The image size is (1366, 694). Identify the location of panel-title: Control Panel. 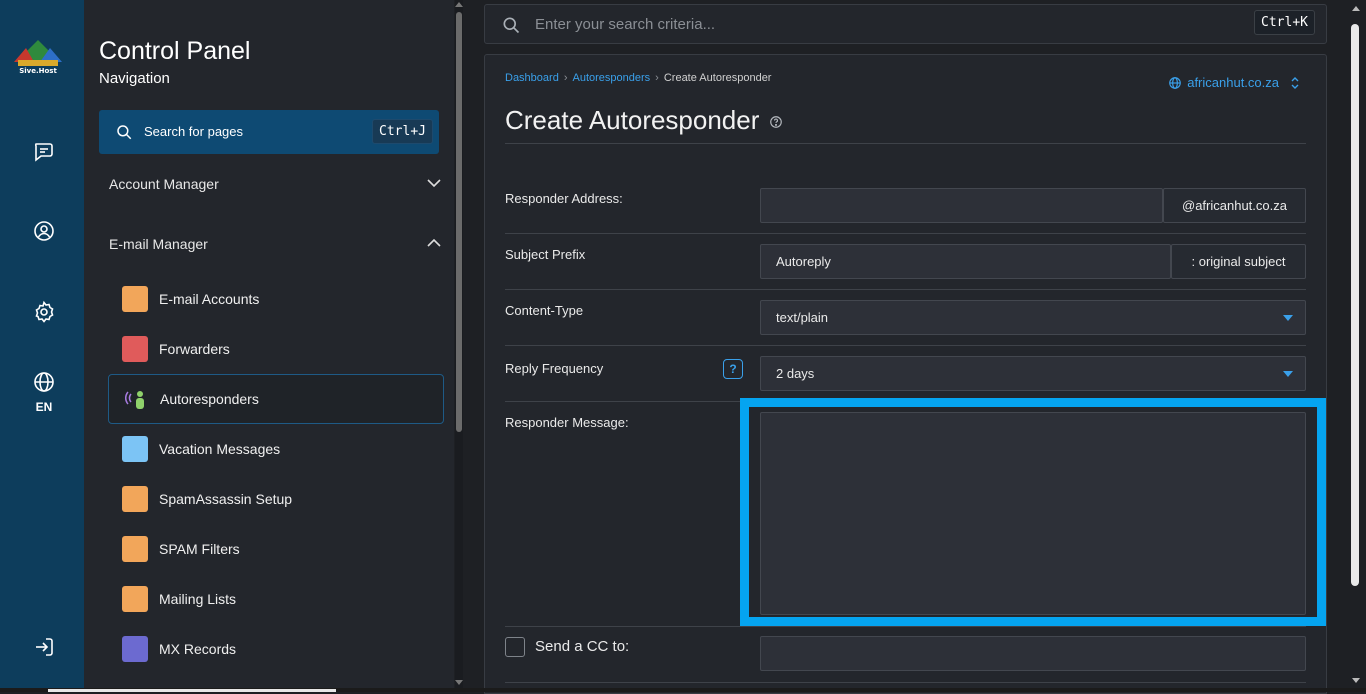
(175, 51).